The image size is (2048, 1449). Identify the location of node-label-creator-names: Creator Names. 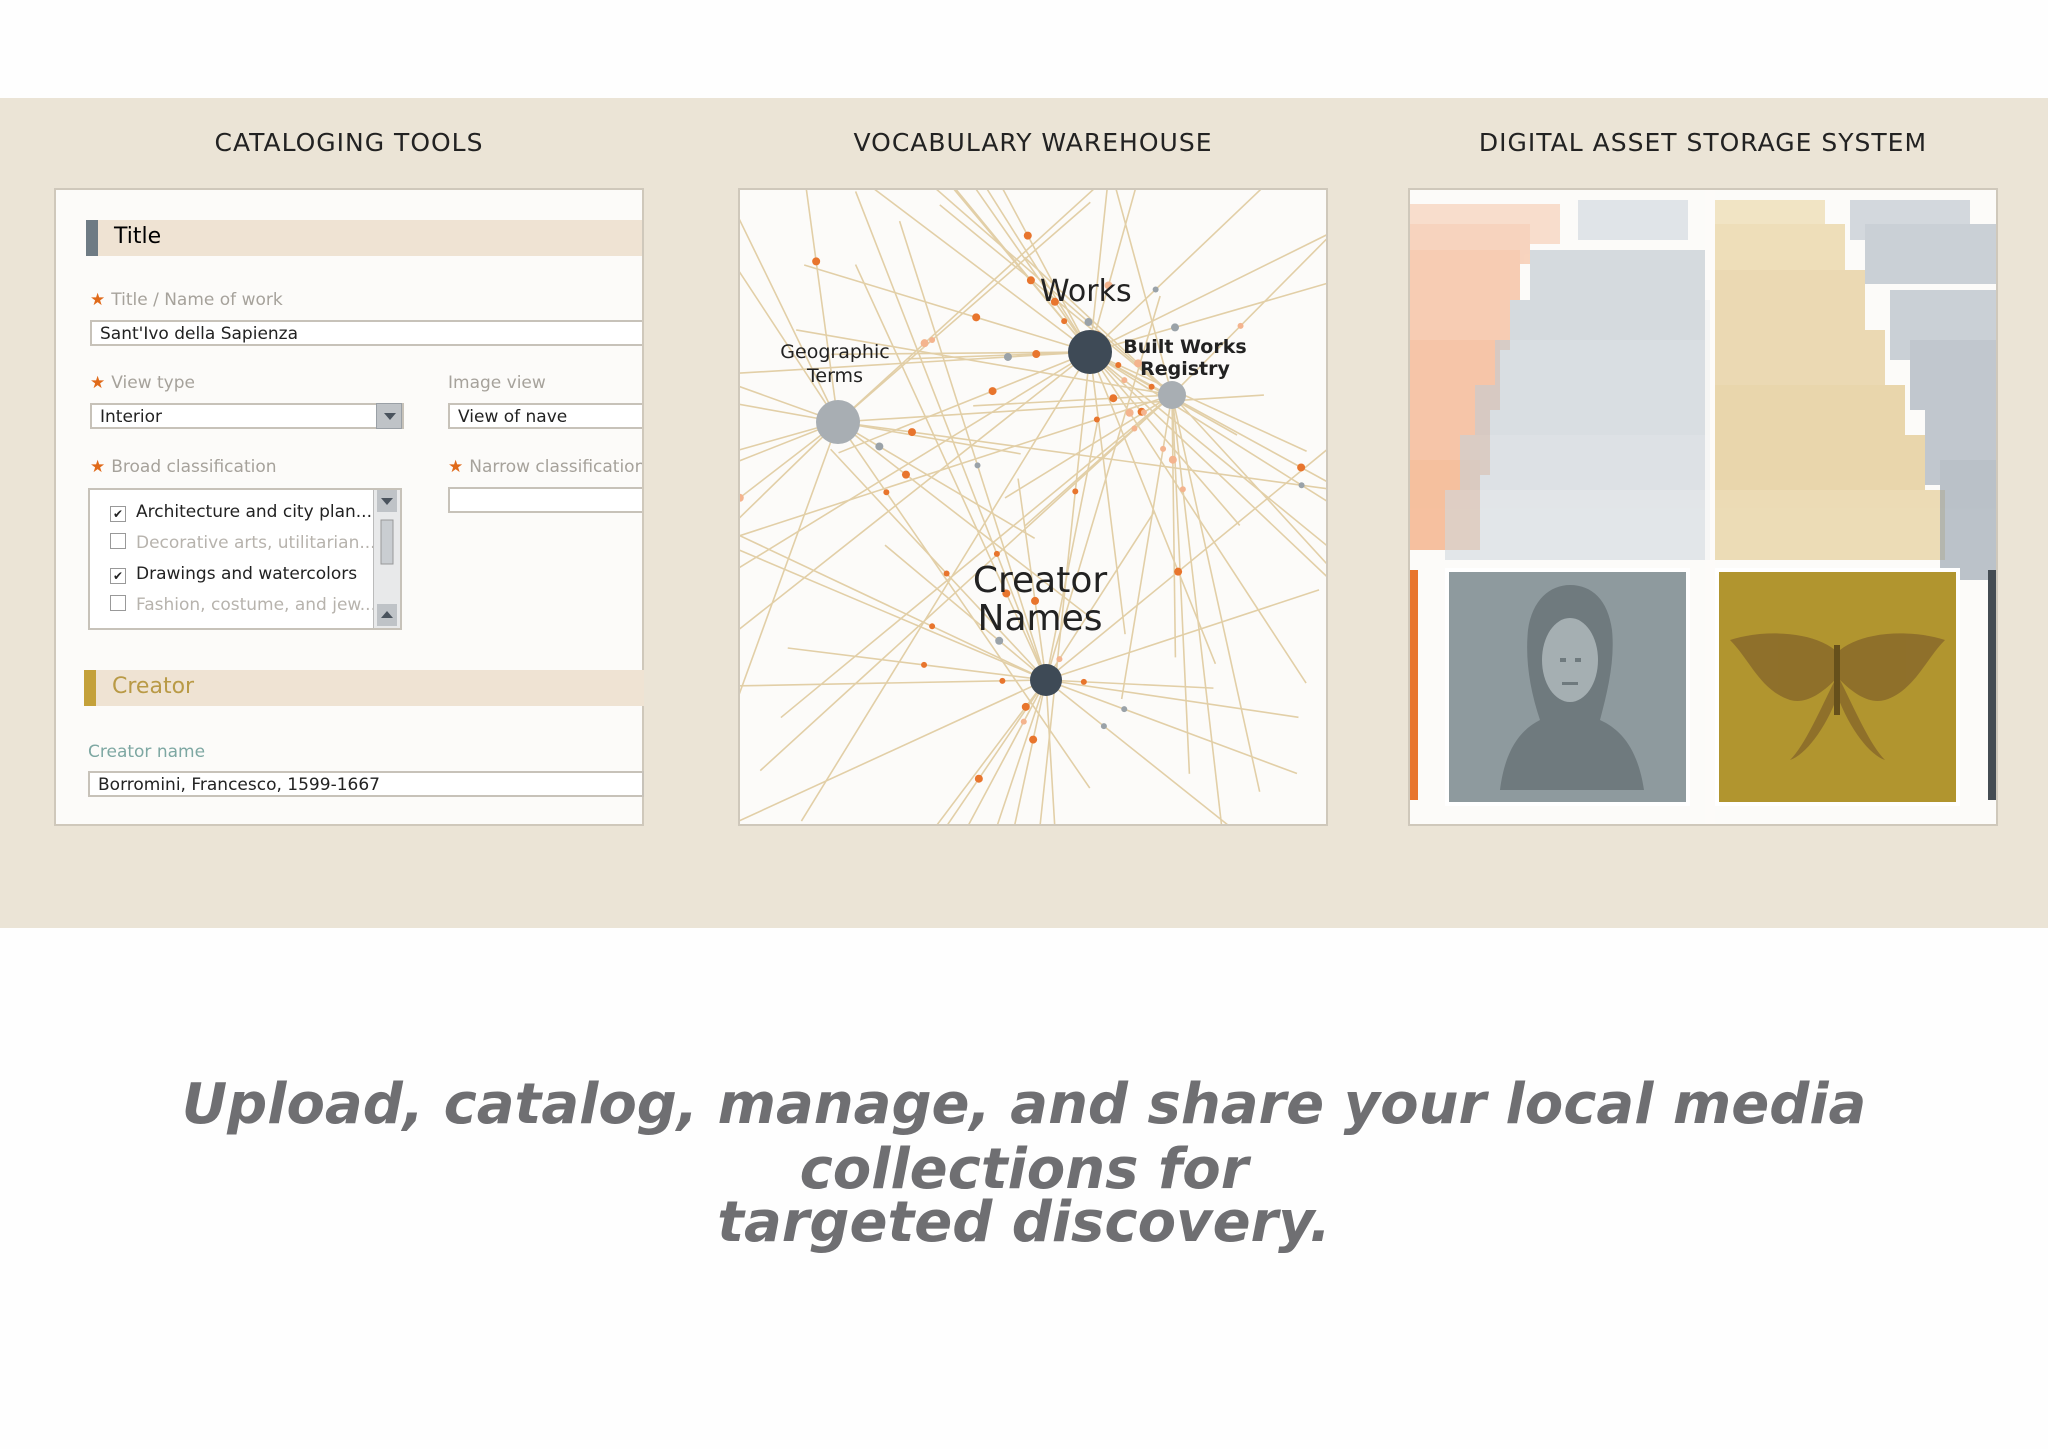
(1040, 599).